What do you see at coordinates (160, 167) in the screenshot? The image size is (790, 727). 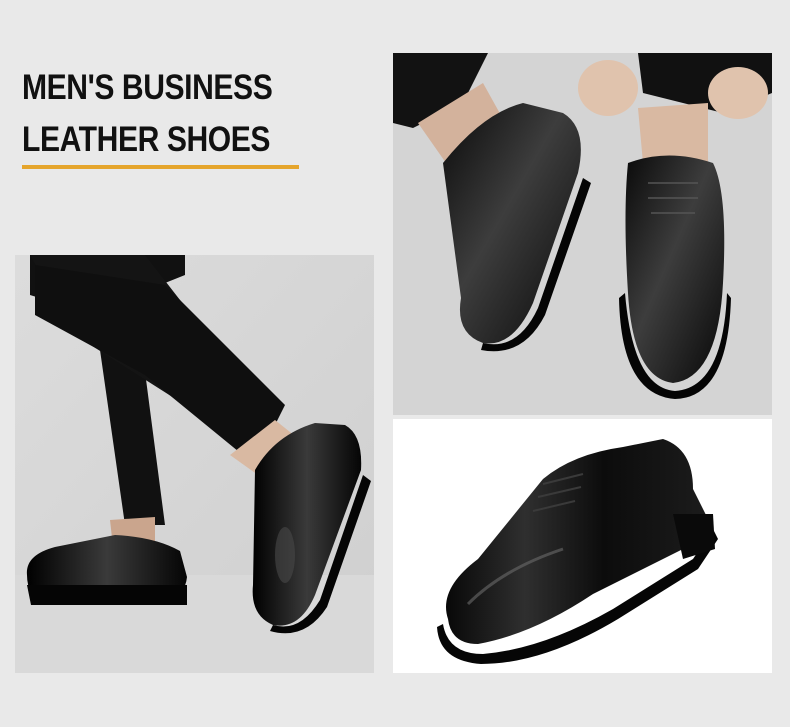 I see `title-underline` at bounding box center [160, 167].